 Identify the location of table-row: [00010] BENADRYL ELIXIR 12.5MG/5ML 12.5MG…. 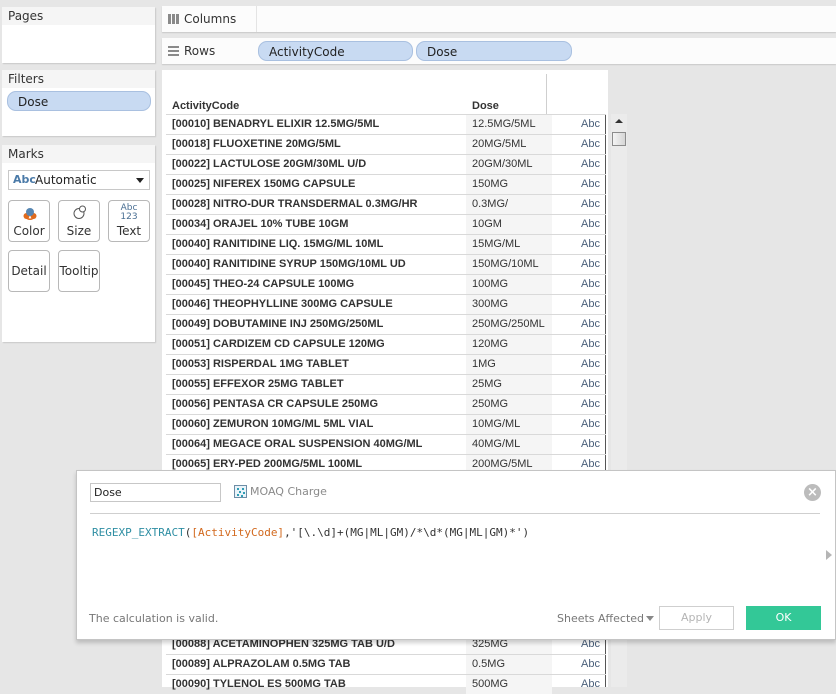
(386, 124).